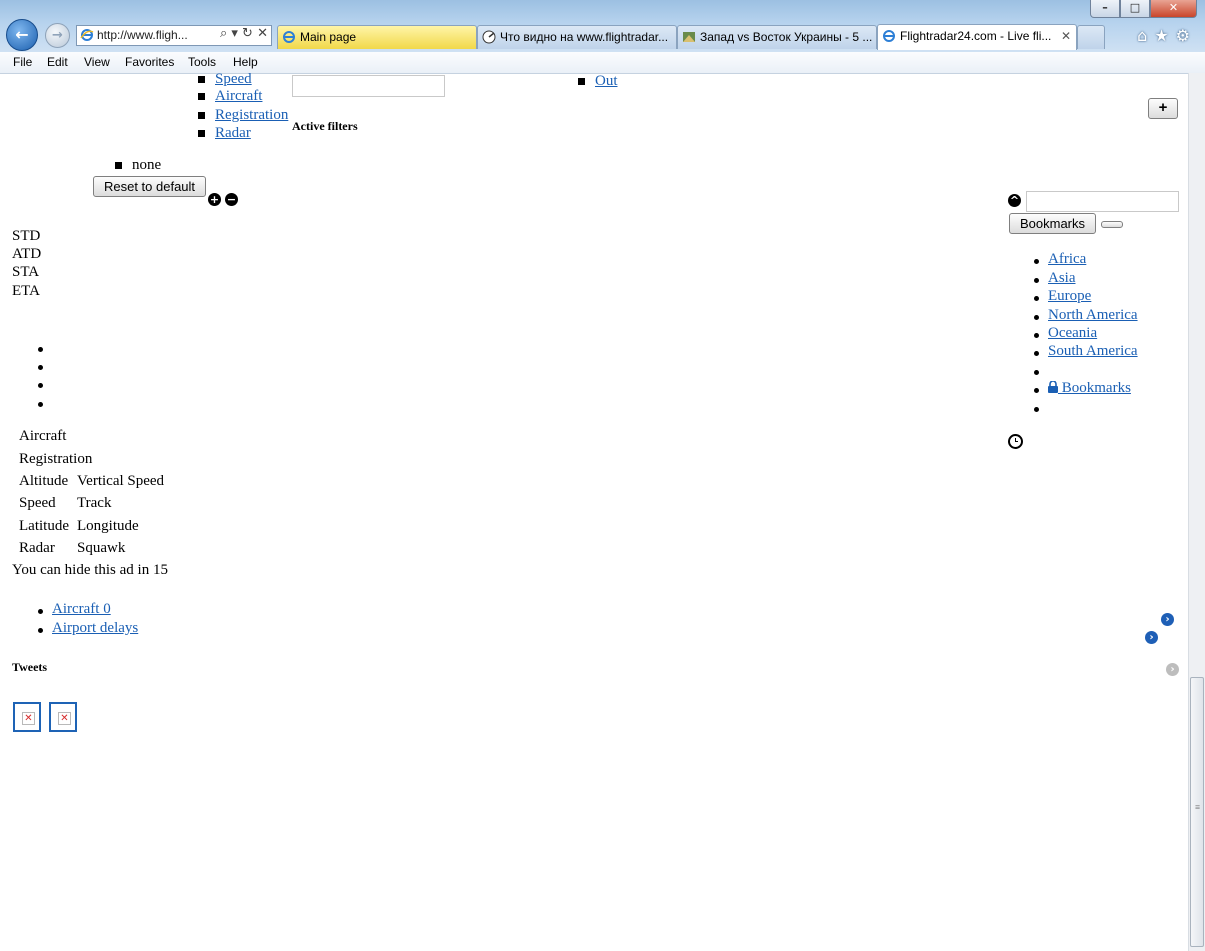 Image resolution: width=1205 pixels, height=951 pixels. What do you see at coordinates (121, 481) in the screenshot?
I see `field-vertical-speed-label: Vertical Speed` at bounding box center [121, 481].